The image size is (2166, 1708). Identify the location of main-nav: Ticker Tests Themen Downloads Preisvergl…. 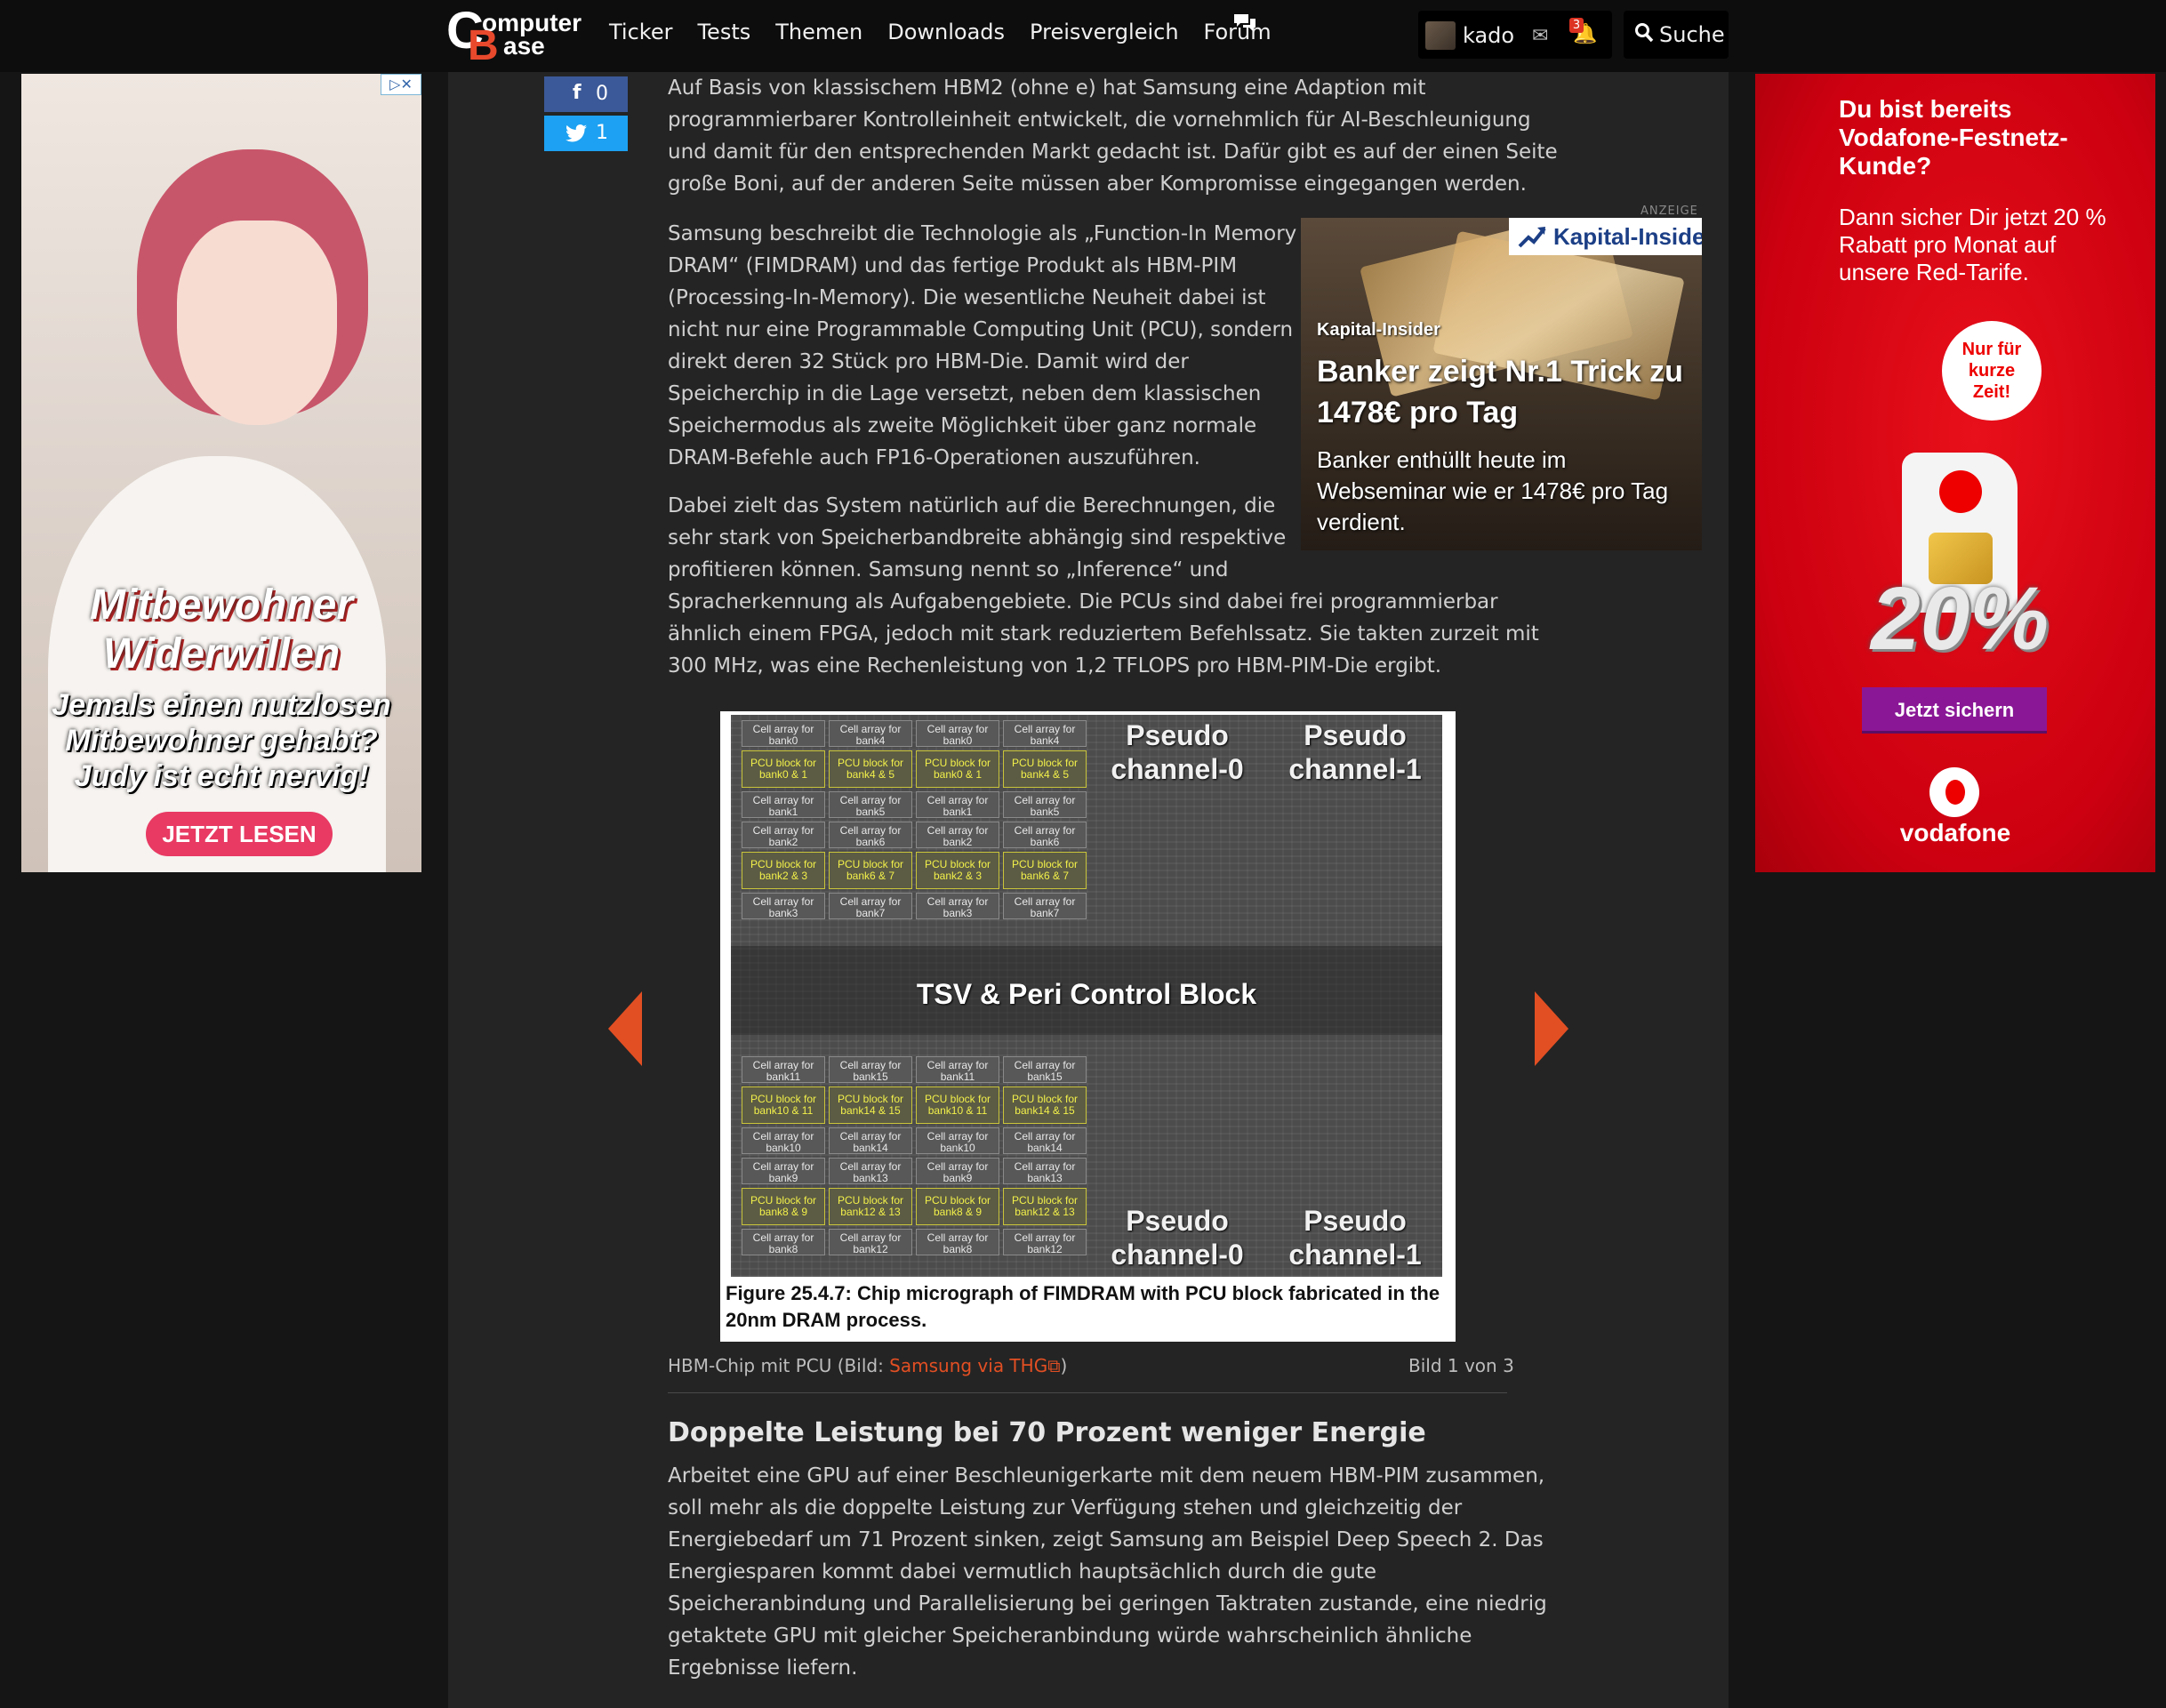
(940, 32).